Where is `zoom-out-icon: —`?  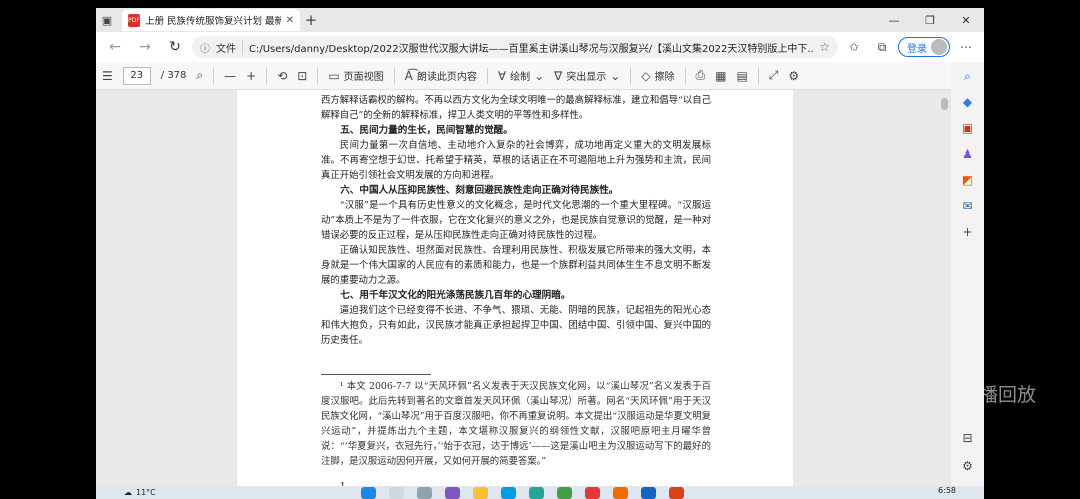 zoom-out-icon: — is located at coordinates (230, 76).